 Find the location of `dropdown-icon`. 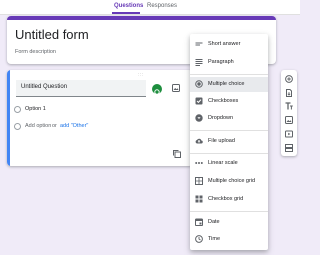

dropdown-icon is located at coordinates (199, 118).